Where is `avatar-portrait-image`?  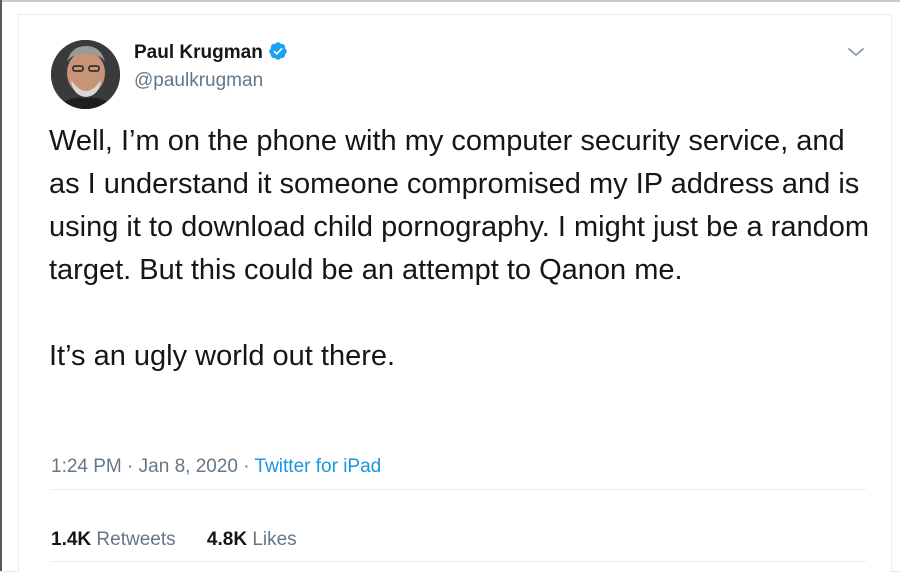
avatar-portrait-image is located at coordinates (85, 74).